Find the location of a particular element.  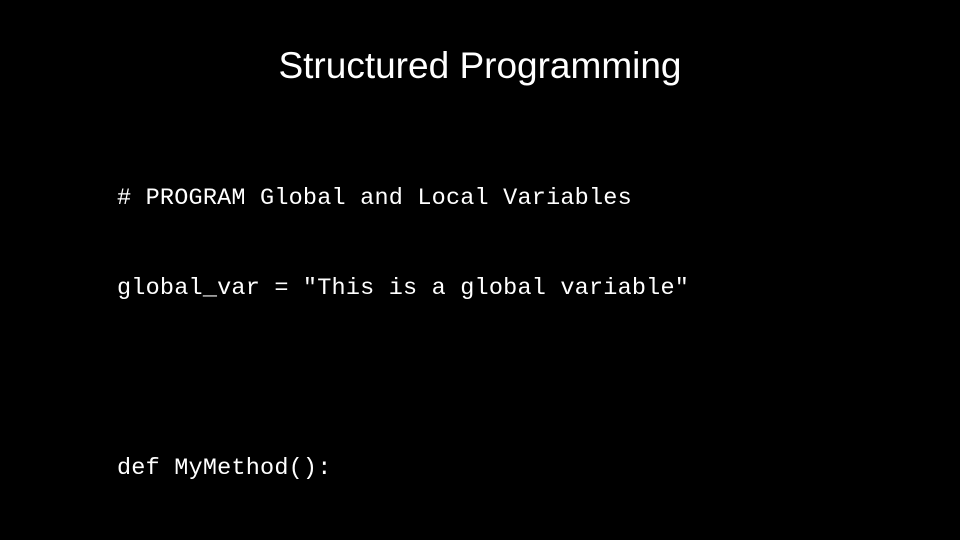

code-line: def MyMethod(): is located at coordinates (224, 468).